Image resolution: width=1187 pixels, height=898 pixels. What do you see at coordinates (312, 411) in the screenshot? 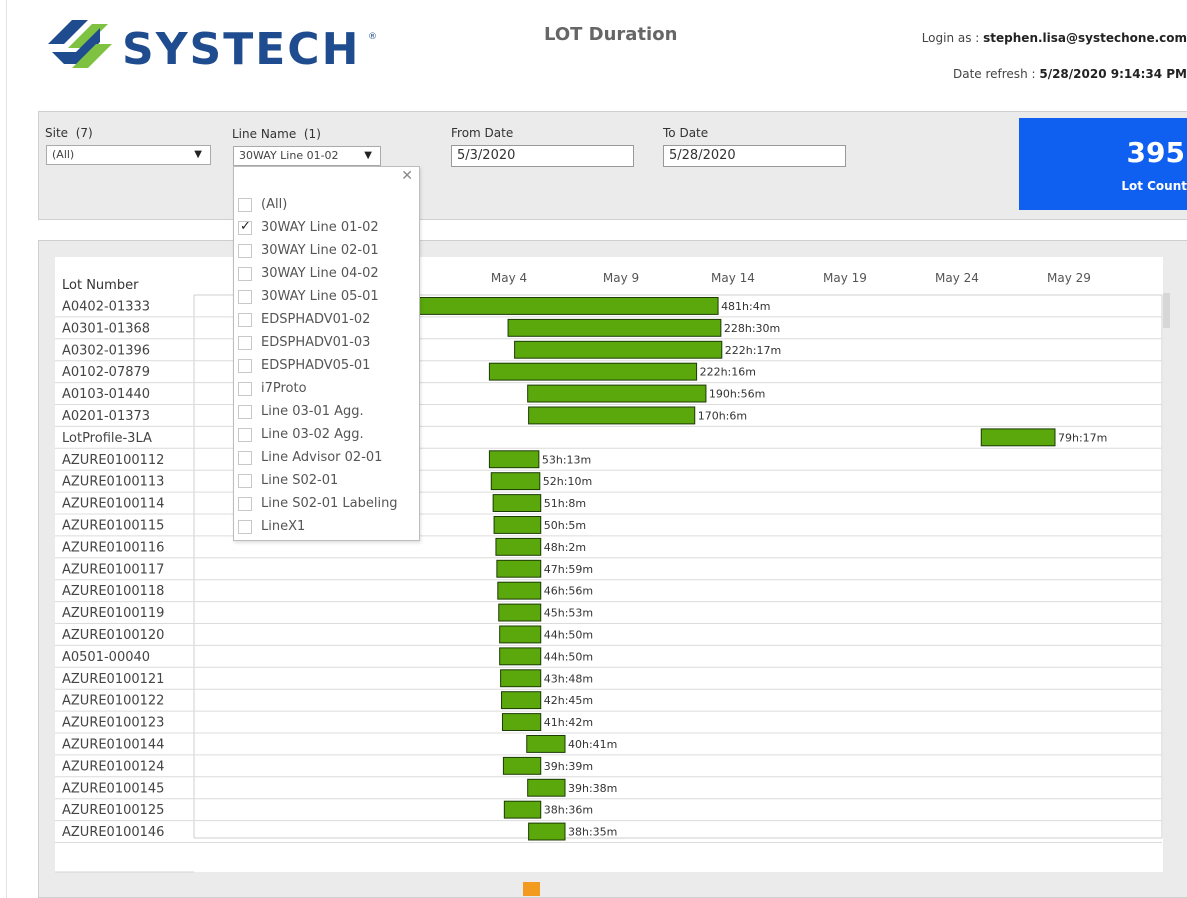
I see `dropdown-option-label: Line 03-01 Agg.` at bounding box center [312, 411].